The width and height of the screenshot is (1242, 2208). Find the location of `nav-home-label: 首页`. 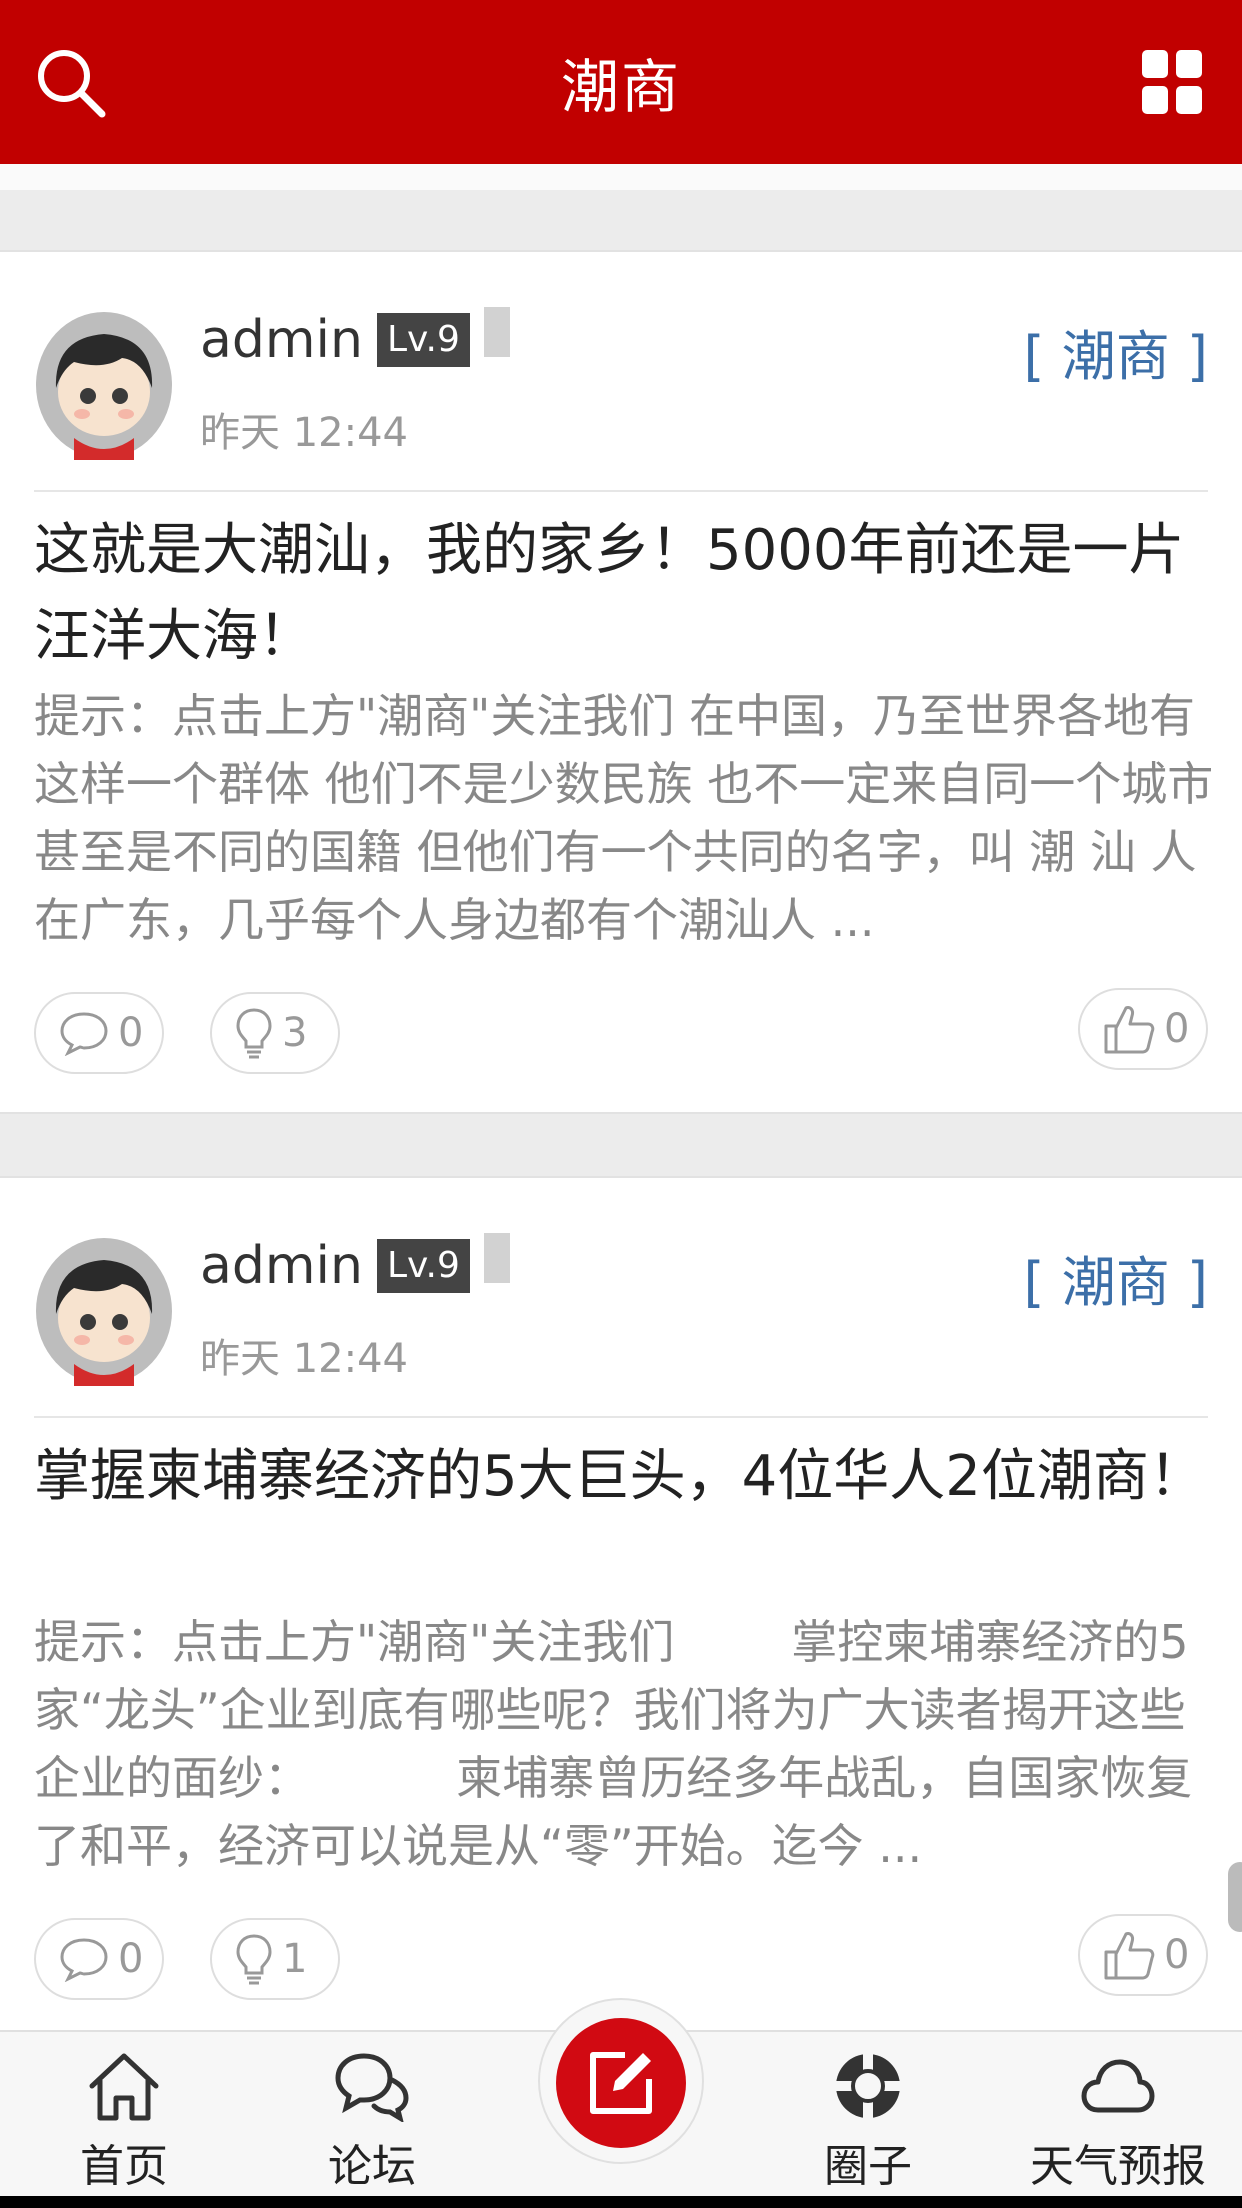

nav-home-label: 首页 is located at coordinates (124, 2166).